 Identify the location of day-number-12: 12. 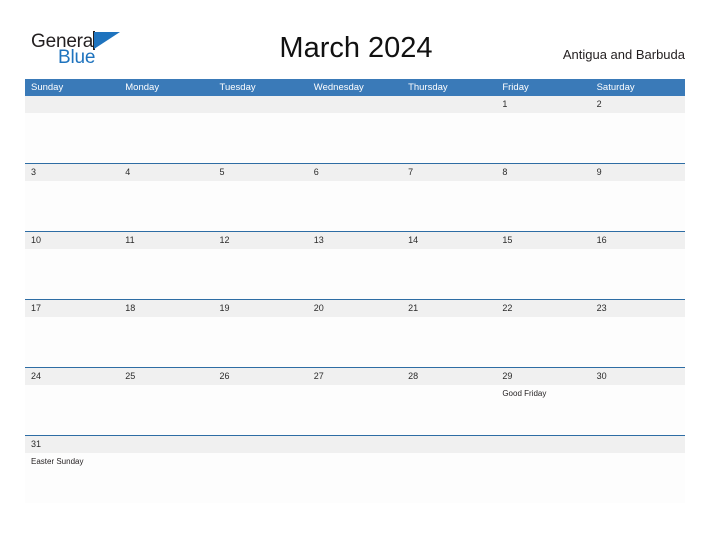
(261, 240).